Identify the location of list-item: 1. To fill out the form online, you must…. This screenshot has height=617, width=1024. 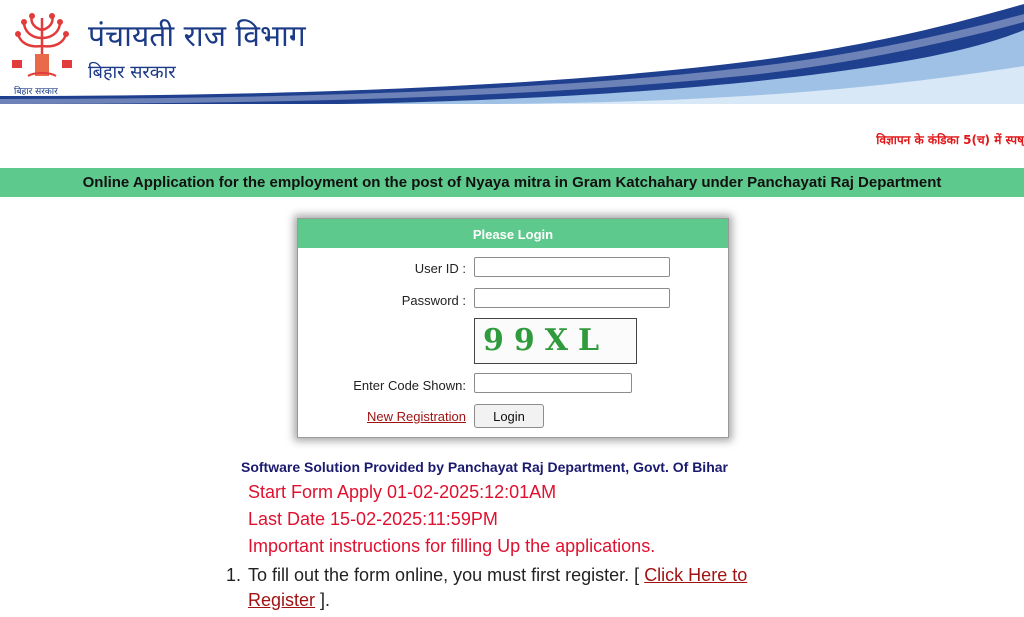
(517, 588).